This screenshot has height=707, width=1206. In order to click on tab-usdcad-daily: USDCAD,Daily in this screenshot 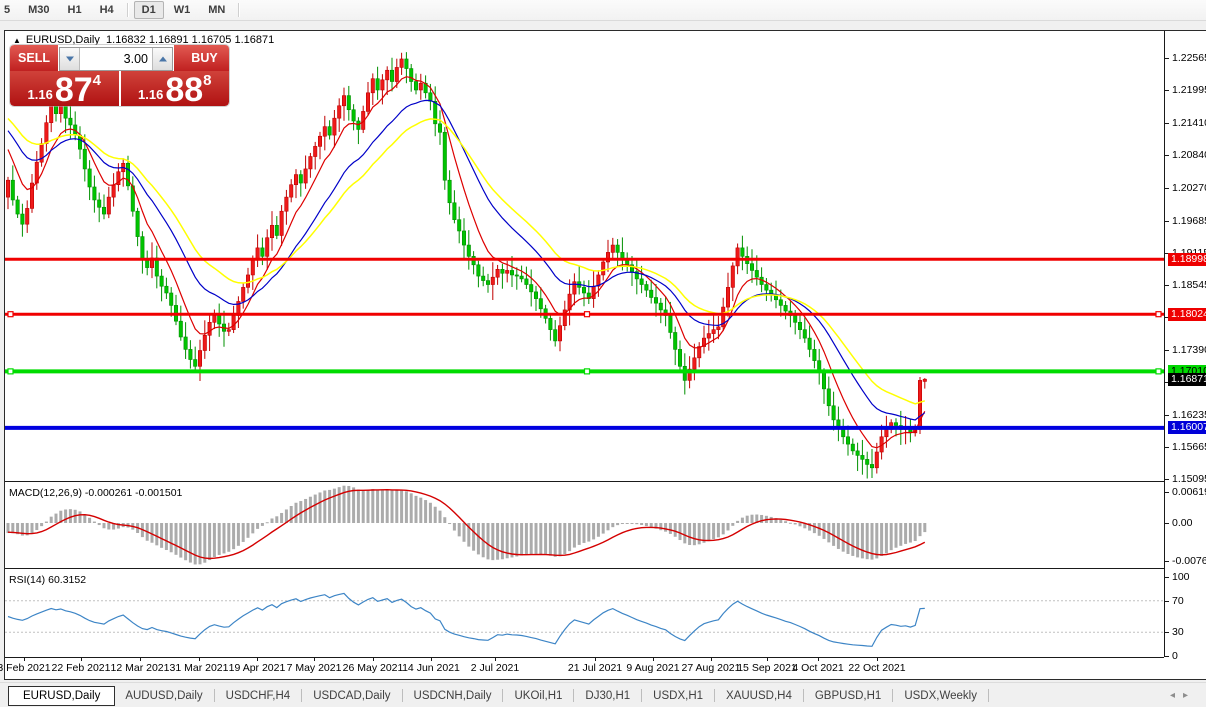, I will do `click(351, 696)`.